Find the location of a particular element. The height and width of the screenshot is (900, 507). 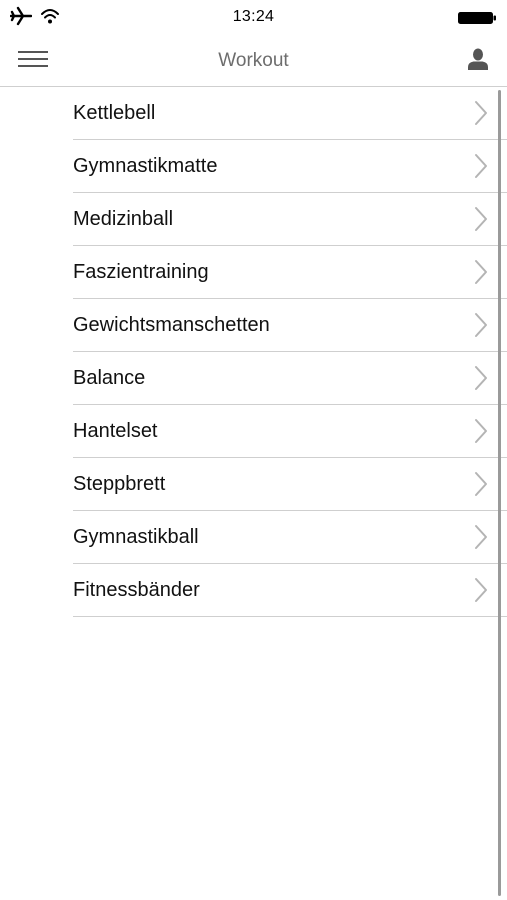

list-item-label: Kettlebell is located at coordinates (114, 113).